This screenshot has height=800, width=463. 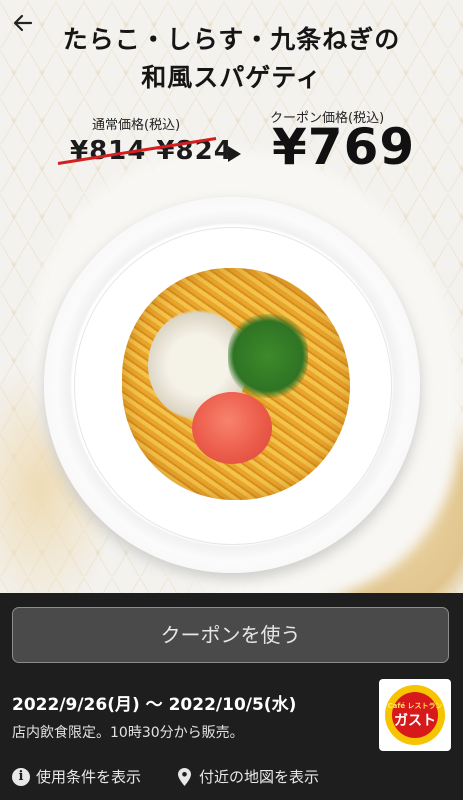 What do you see at coordinates (184, 776) in the screenshot?
I see `location-pin-icon` at bounding box center [184, 776].